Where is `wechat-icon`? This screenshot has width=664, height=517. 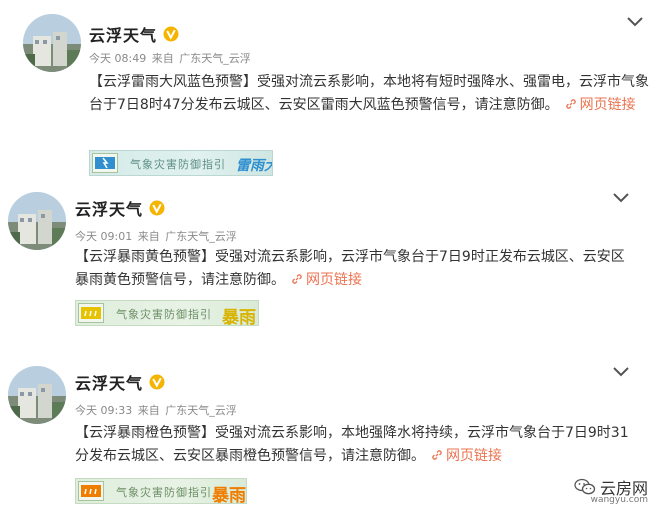 wechat-icon is located at coordinates (585, 486).